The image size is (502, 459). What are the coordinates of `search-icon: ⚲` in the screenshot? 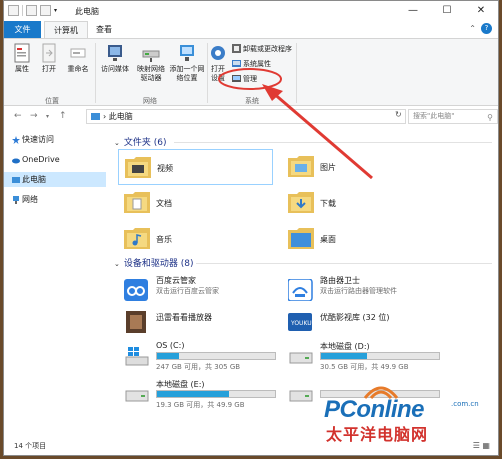 It's located at (490, 117).